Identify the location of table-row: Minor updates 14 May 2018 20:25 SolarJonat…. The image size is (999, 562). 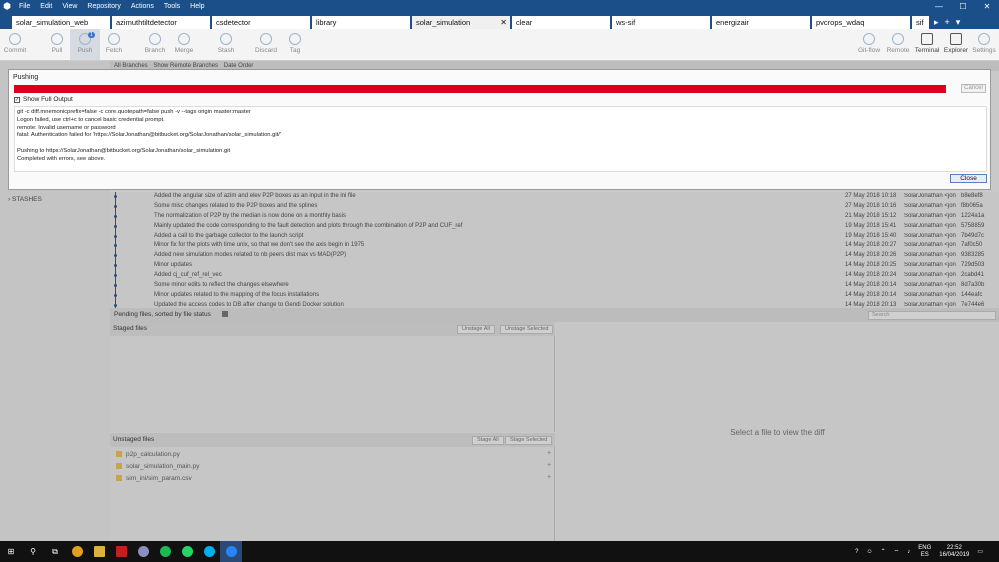
(554, 266).